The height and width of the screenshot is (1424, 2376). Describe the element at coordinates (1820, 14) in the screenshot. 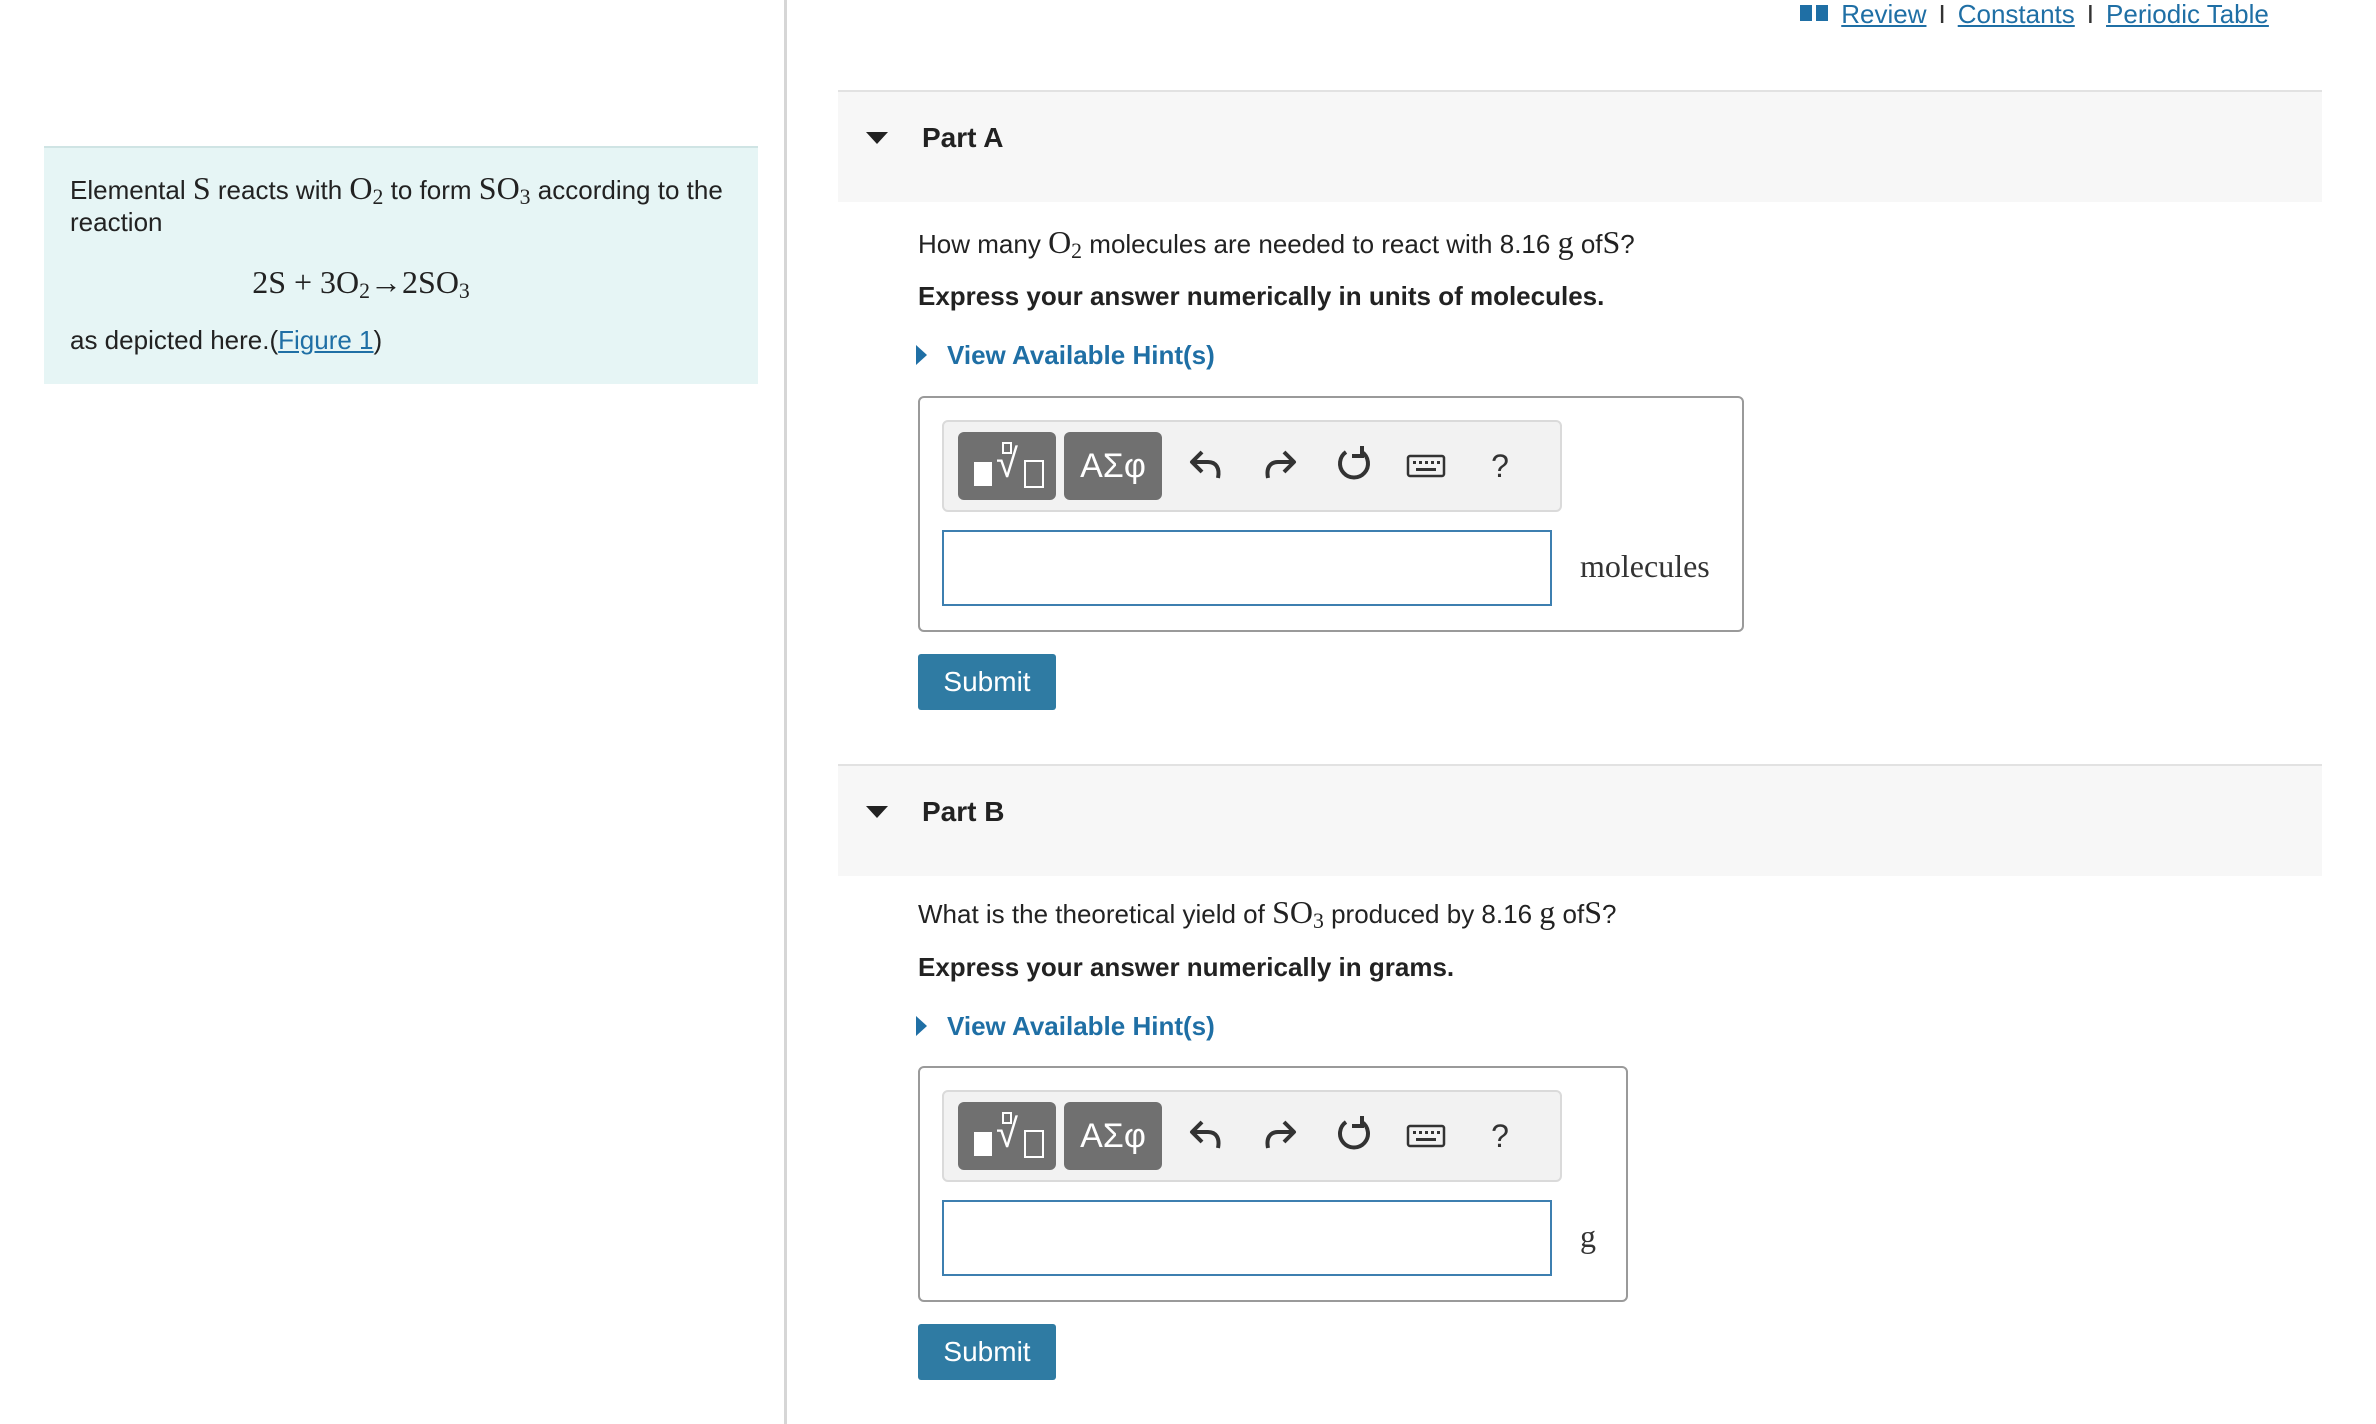

I see `book-icon` at that location.